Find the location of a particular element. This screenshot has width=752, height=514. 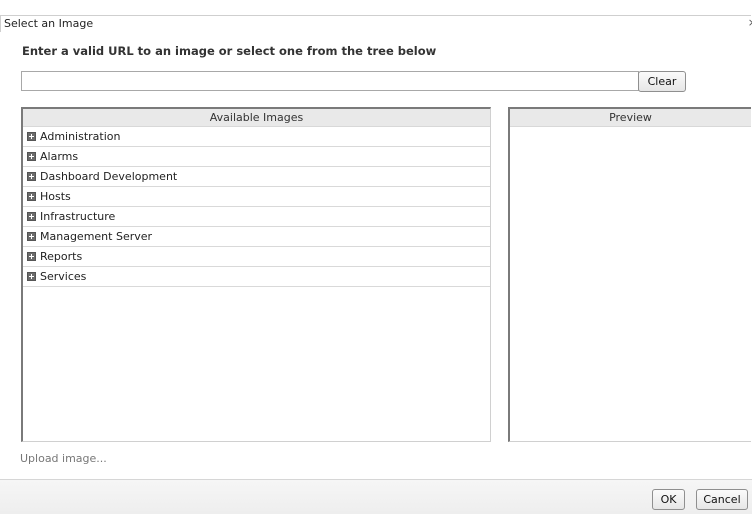

tree-item-dashboard-development: Dashboard Development is located at coordinates (256, 177).